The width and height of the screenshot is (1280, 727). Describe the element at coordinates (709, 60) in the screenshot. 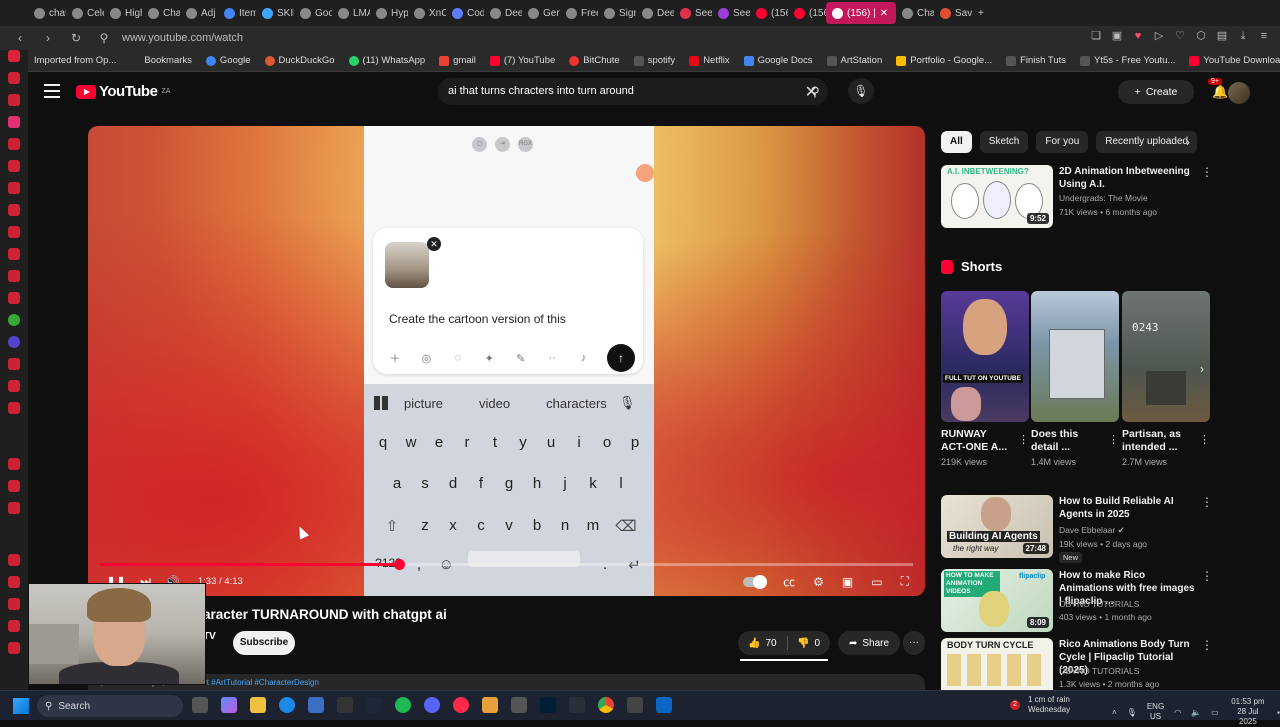

I see `bookmark-item: Netflix` at that location.